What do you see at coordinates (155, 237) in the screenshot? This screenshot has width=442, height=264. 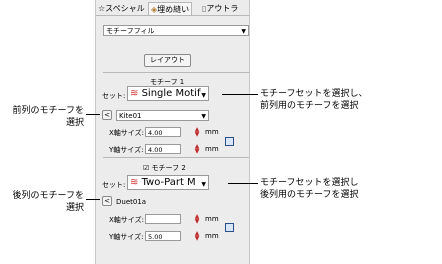 I see `motif2-y-value: 5.00` at bounding box center [155, 237].